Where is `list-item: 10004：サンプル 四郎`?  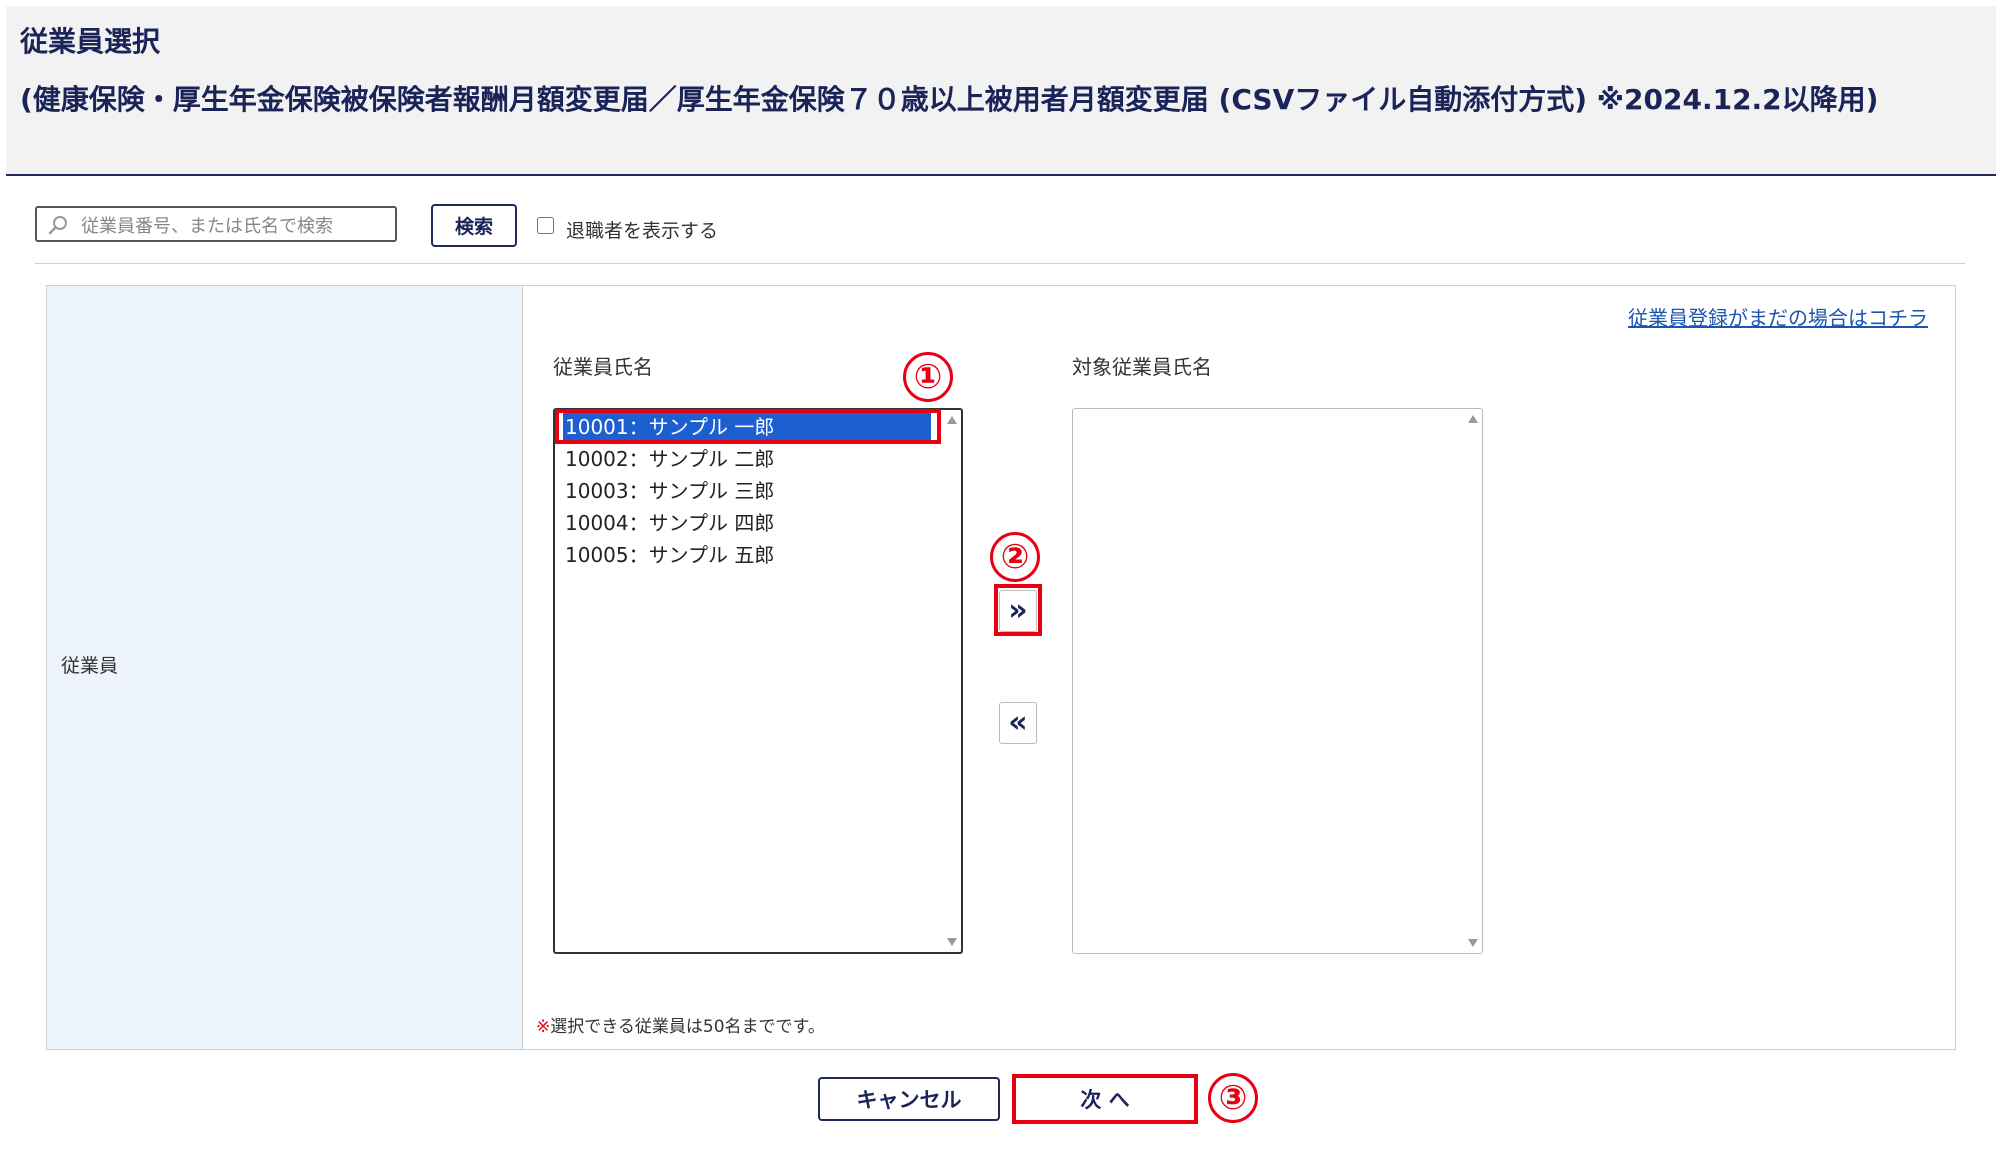 list-item: 10004：サンプル 四郎 is located at coordinates (747, 523).